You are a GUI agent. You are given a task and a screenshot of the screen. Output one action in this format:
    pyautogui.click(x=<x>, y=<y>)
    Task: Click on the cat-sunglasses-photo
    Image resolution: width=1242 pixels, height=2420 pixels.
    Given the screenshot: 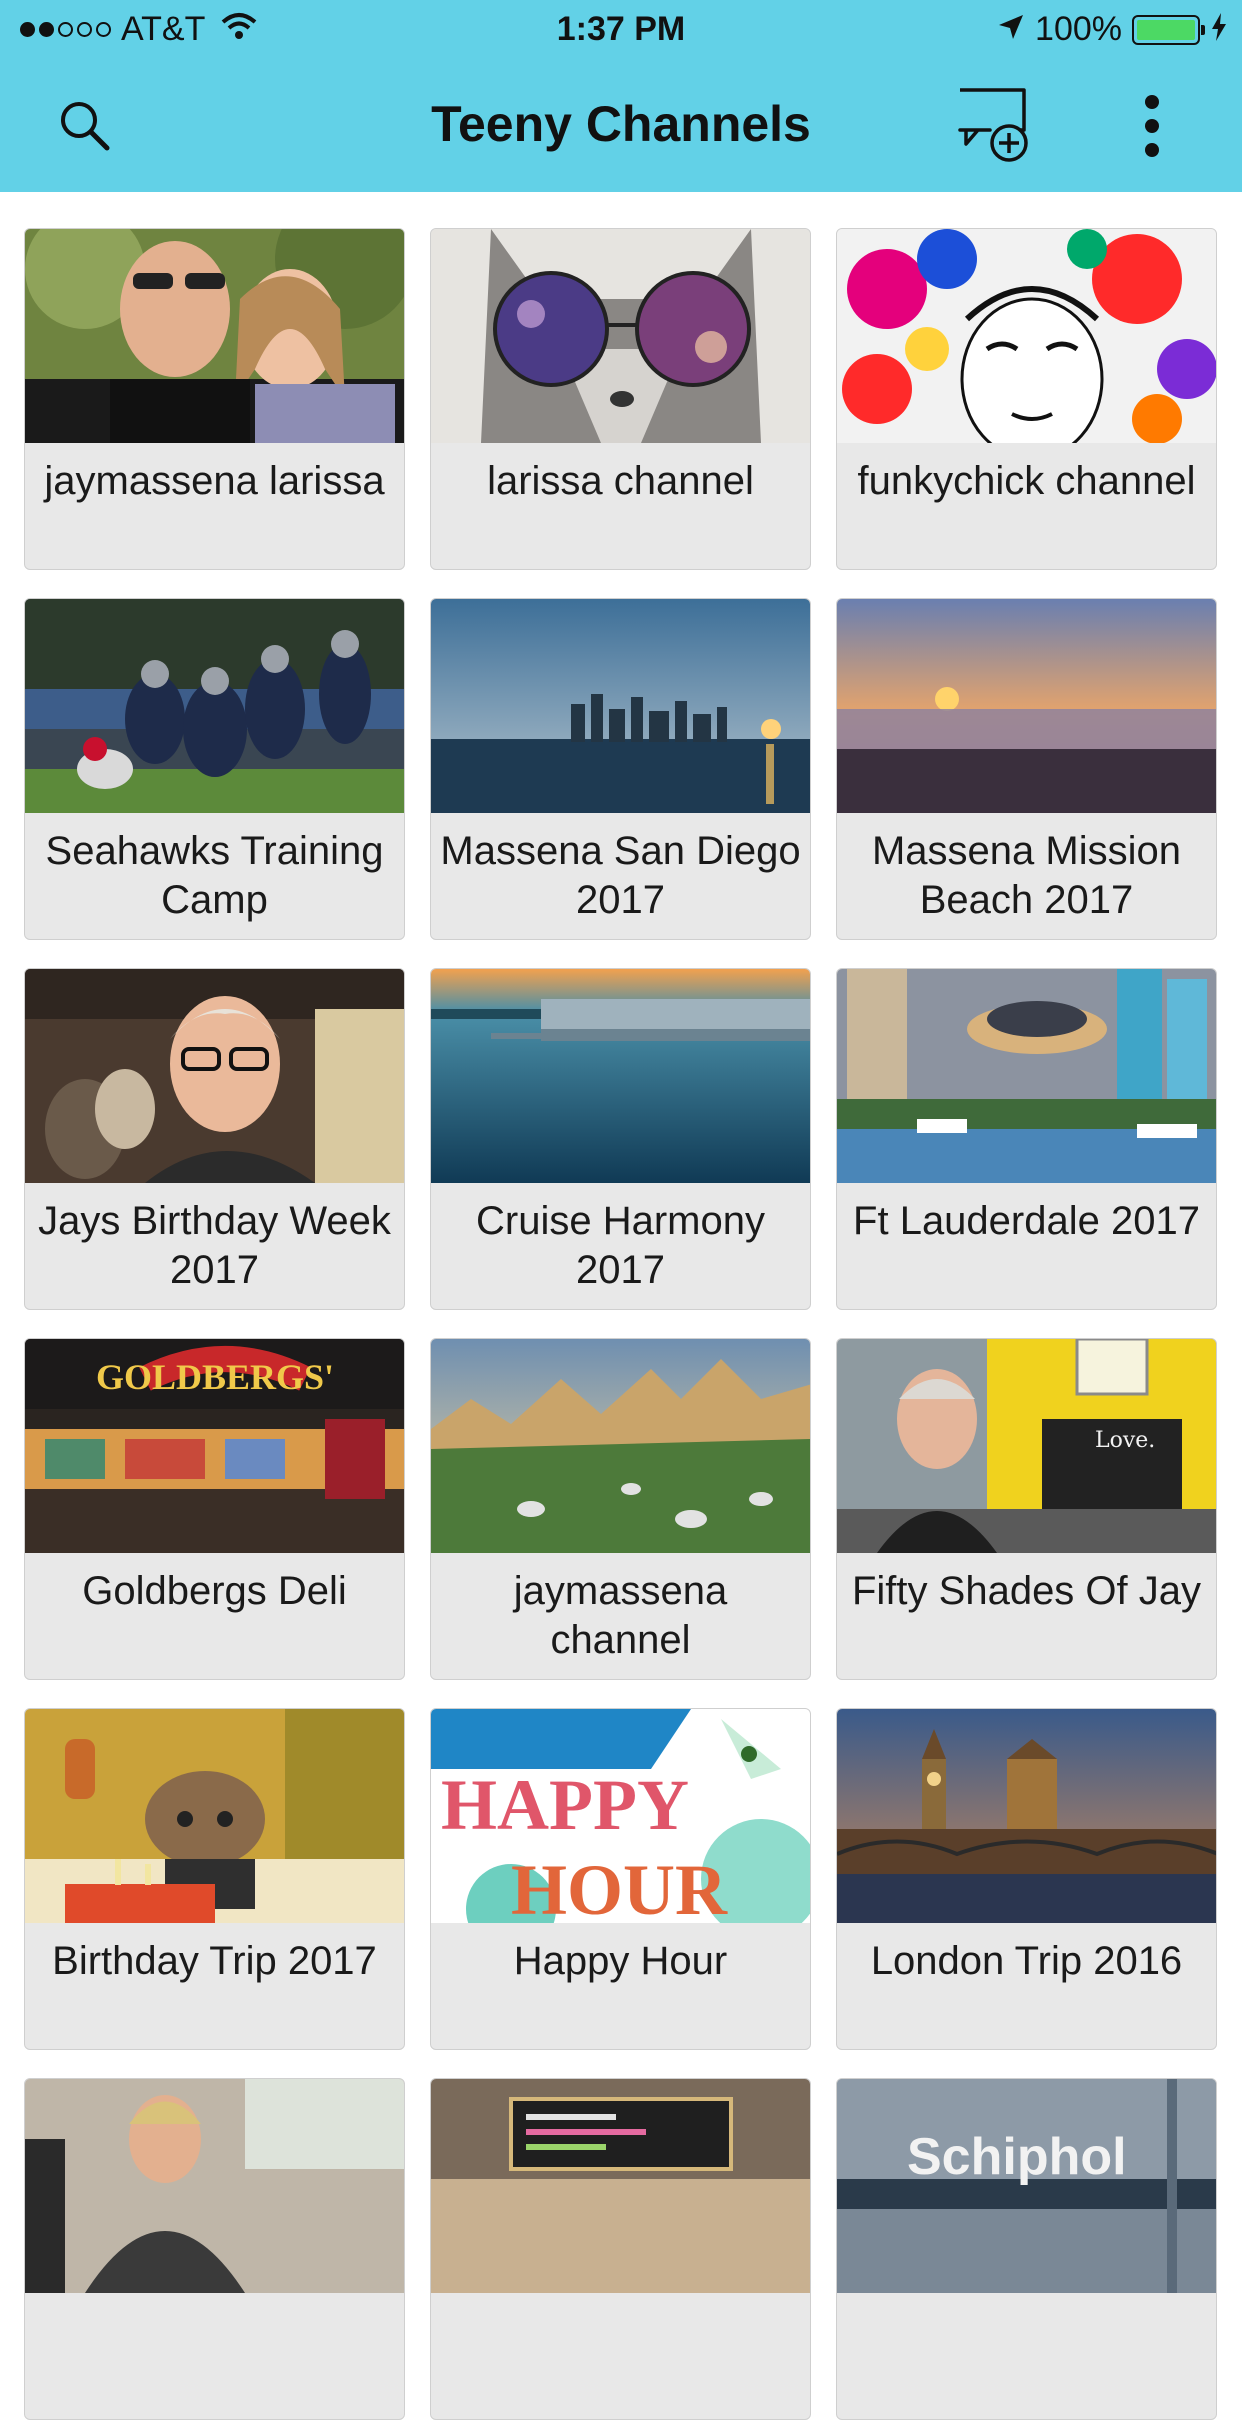 What is the action you would take?
    pyautogui.click(x=620, y=336)
    